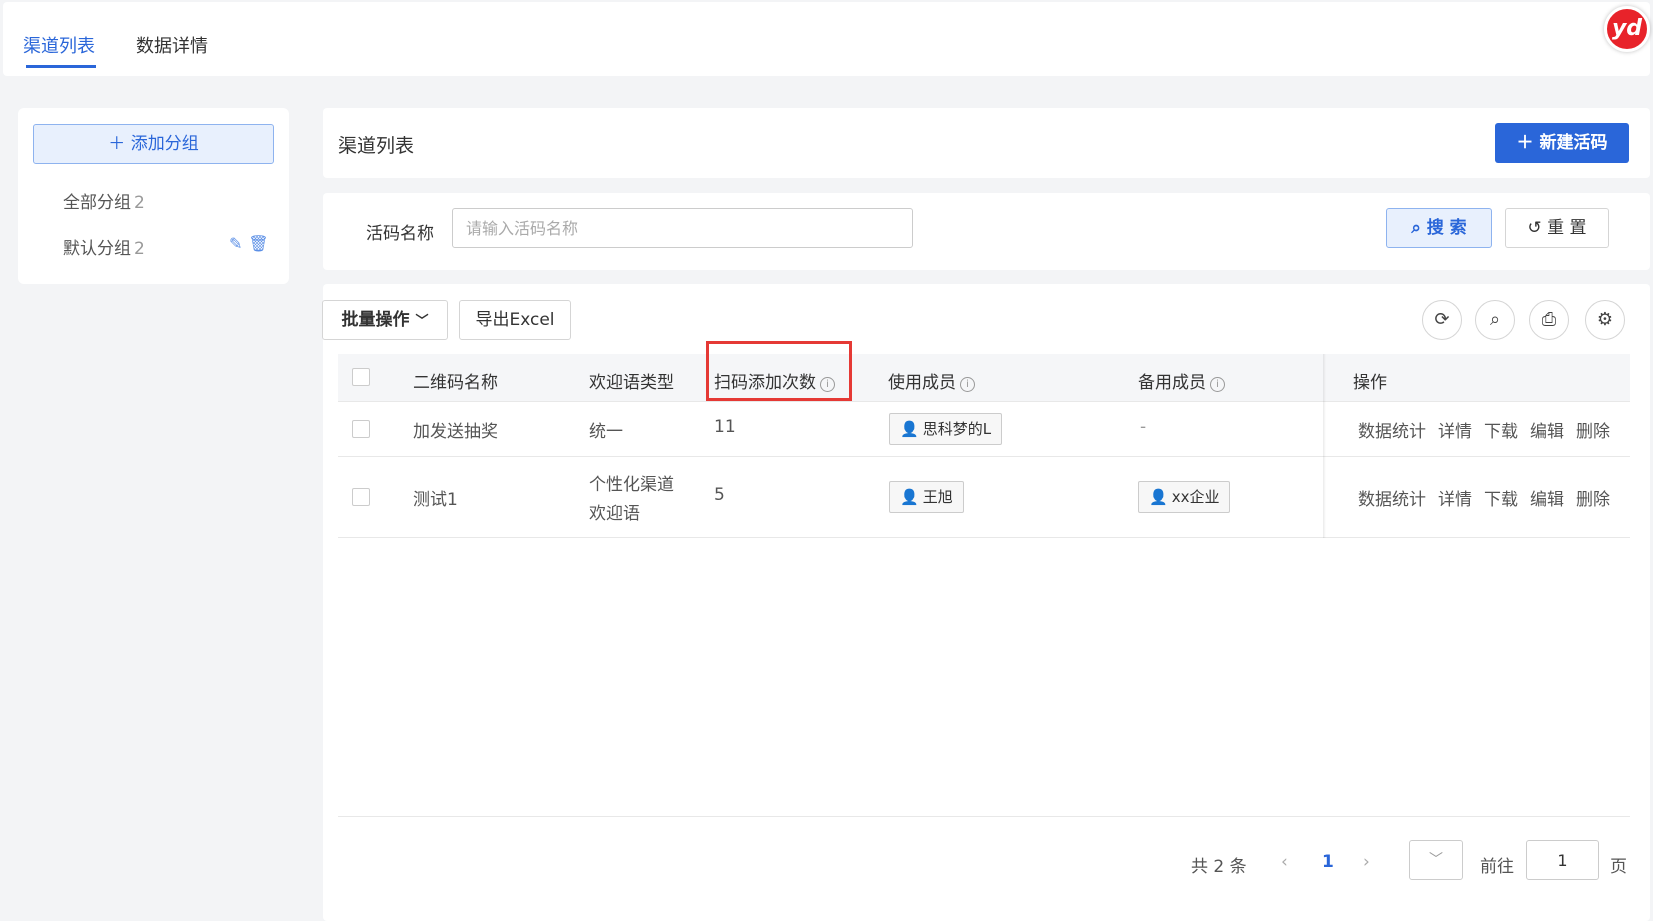  Describe the element at coordinates (153, 196) in the screenshot. I see `group-sidebar: ＋ 添加分组 全部分组 2 默认分组 2 ✎ 🗑` at that location.